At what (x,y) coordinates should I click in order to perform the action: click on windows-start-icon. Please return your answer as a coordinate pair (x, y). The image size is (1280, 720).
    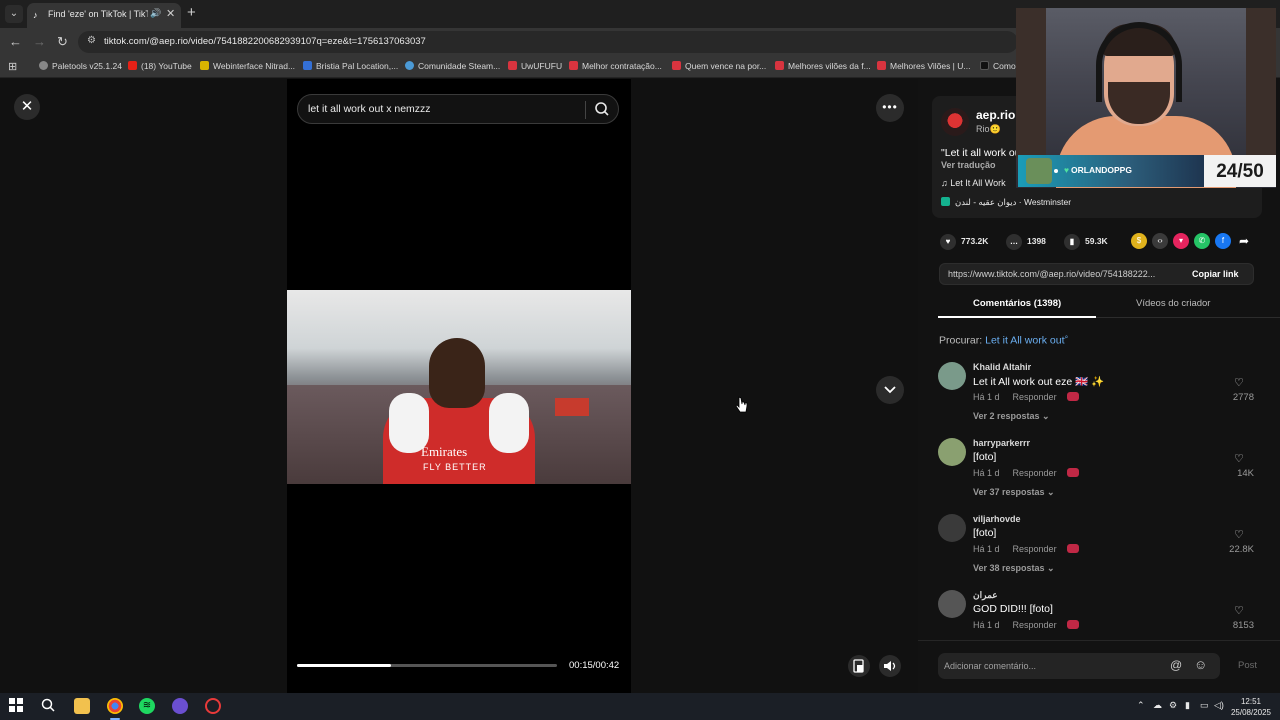
    Looking at the image, I should click on (16, 706).